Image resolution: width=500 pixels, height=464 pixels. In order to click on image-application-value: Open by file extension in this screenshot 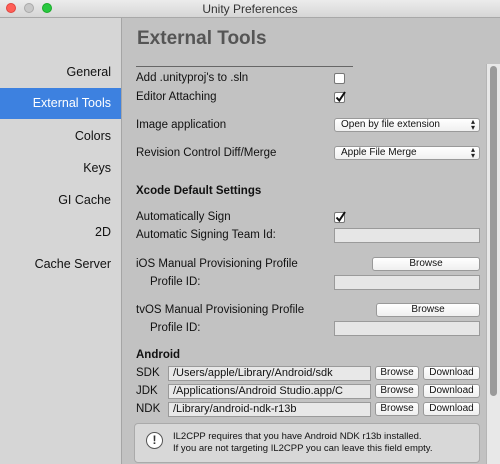, I will do `click(390, 124)`.